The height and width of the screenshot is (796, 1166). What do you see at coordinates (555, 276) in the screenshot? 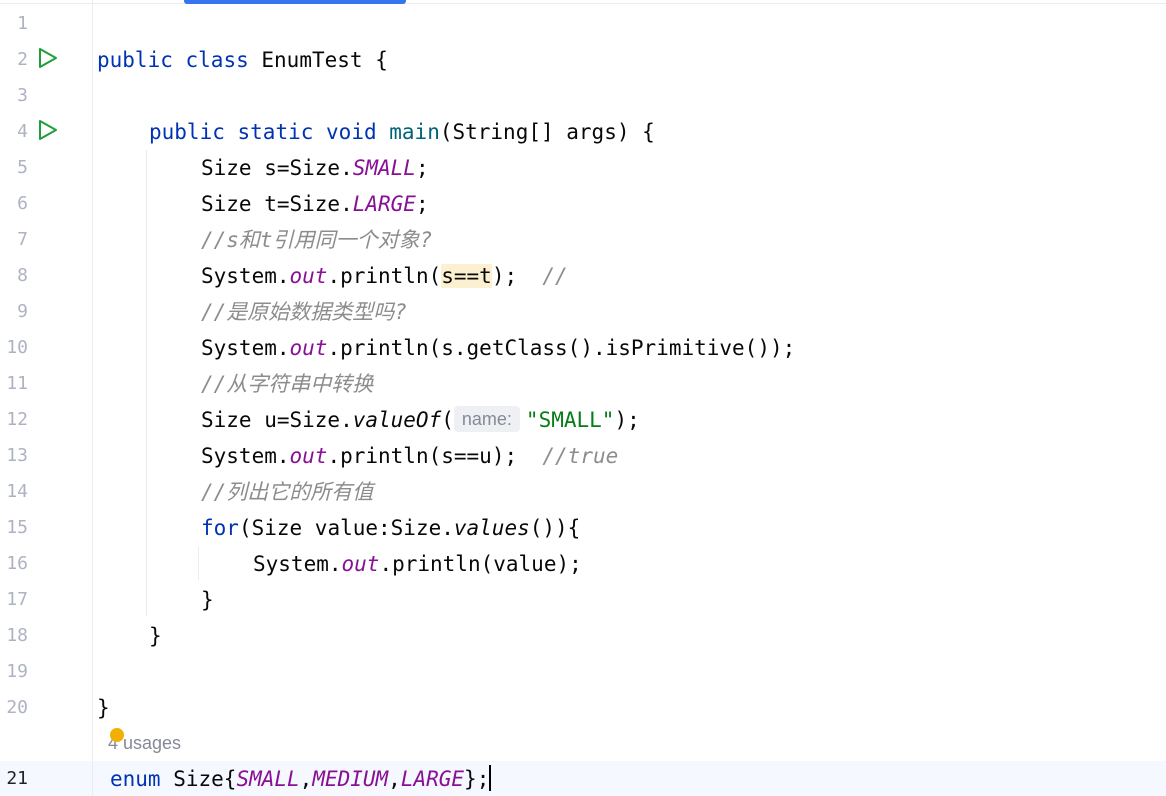
I see `comment: //` at bounding box center [555, 276].